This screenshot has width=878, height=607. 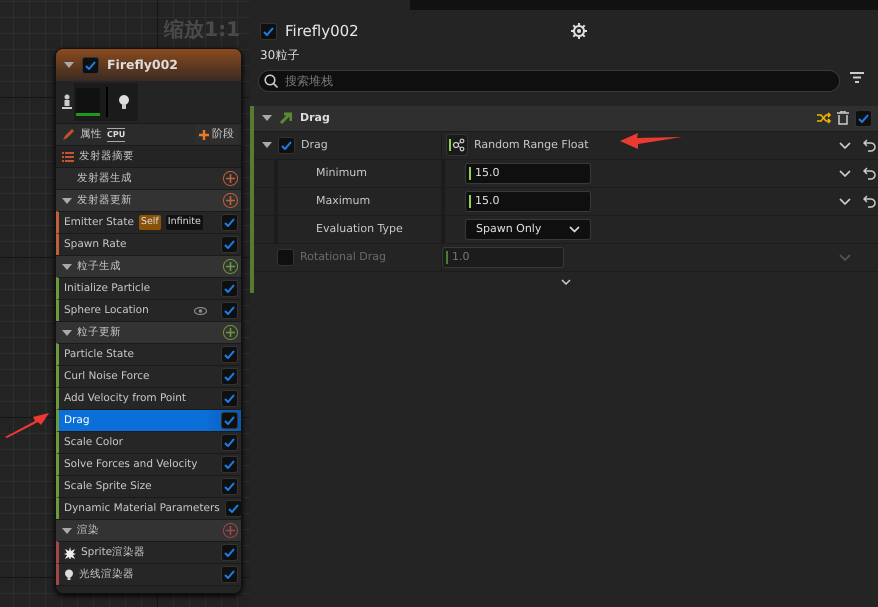 What do you see at coordinates (148, 288) in the screenshot?
I see `module-row: Initialize Particle` at bounding box center [148, 288].